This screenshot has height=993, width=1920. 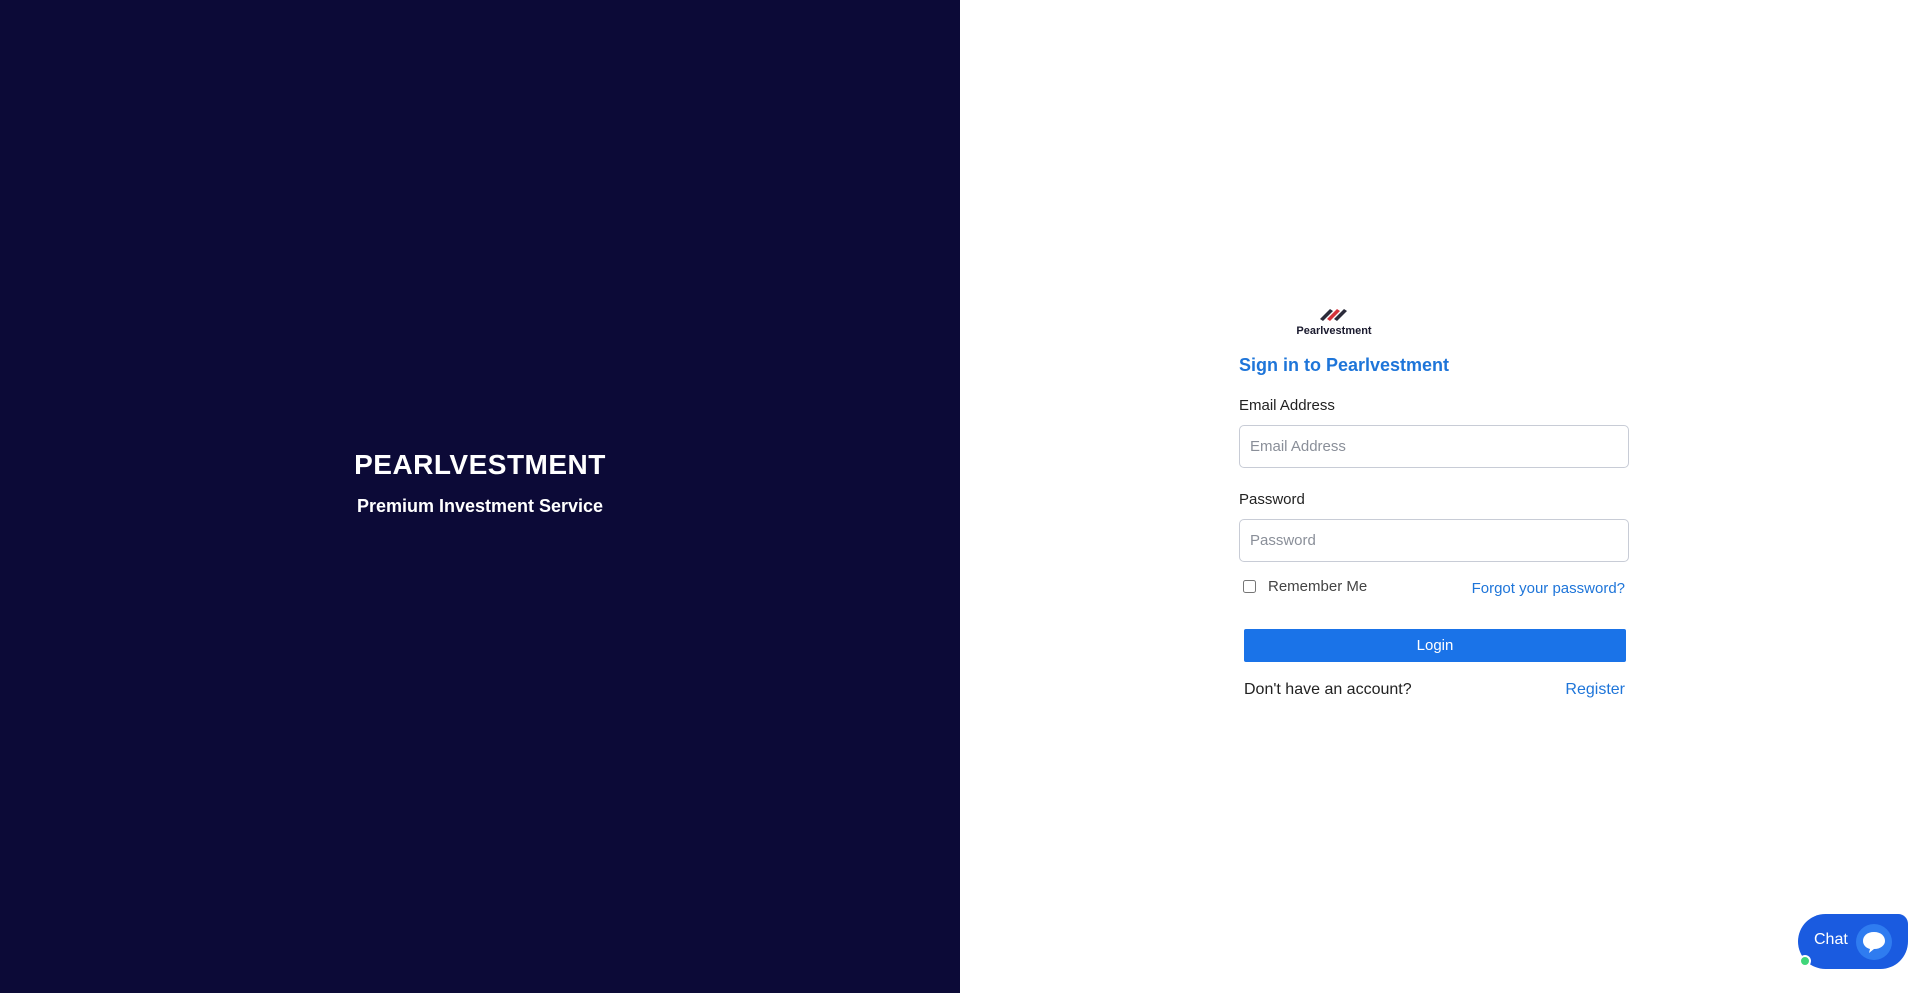 What do you see at coordinates (1344, 365) in the screenshot?
I see `page-title: Sign in to Pearlvestment` at bounding box center [1344, 365].